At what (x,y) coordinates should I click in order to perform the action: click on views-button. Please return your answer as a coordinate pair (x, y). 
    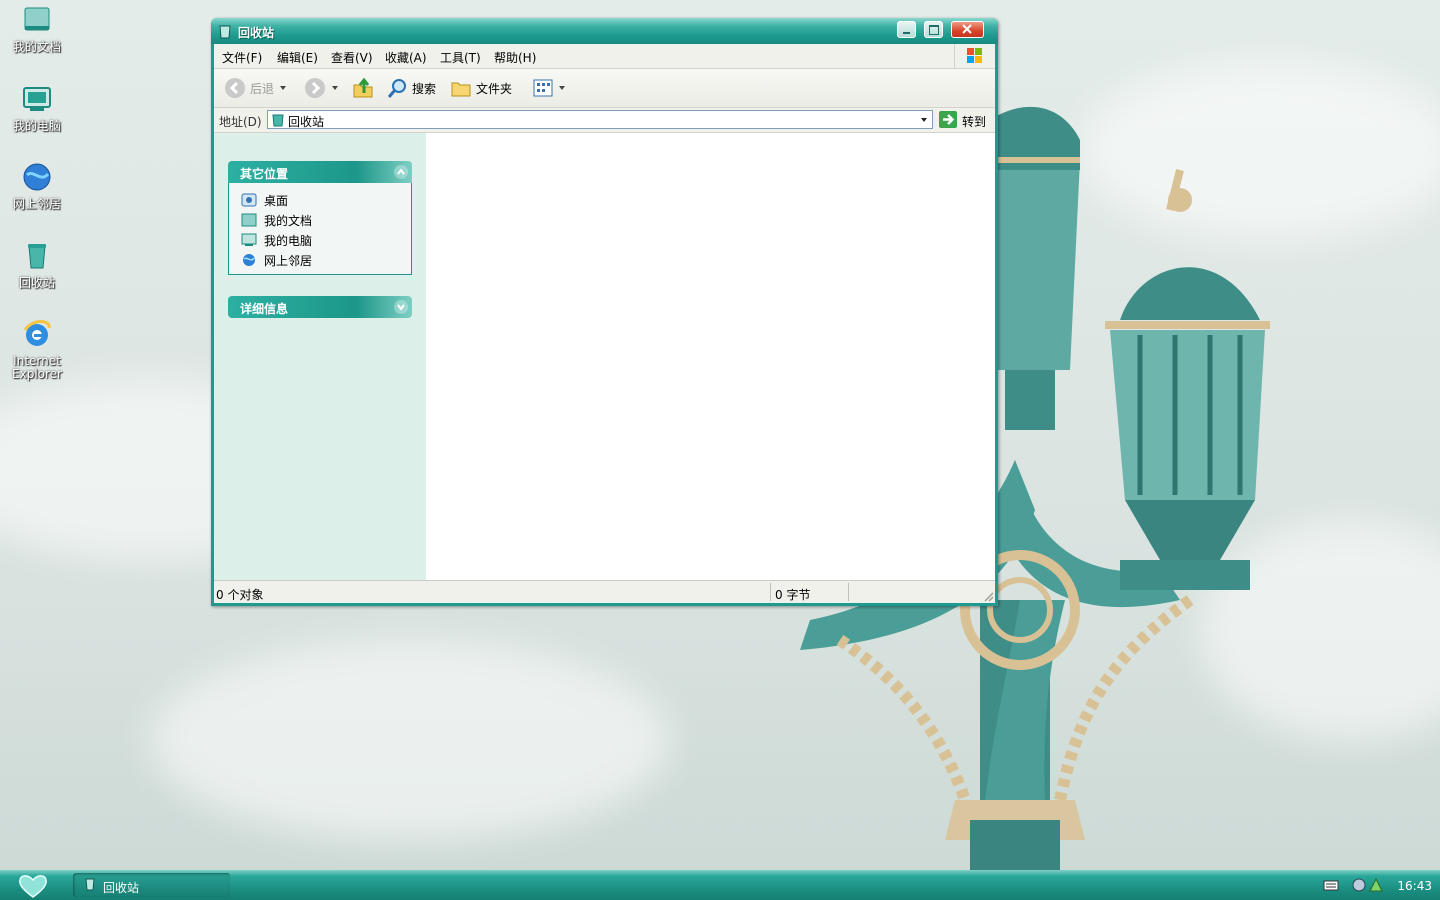
    Looking at the image, I should click on (549, 88).